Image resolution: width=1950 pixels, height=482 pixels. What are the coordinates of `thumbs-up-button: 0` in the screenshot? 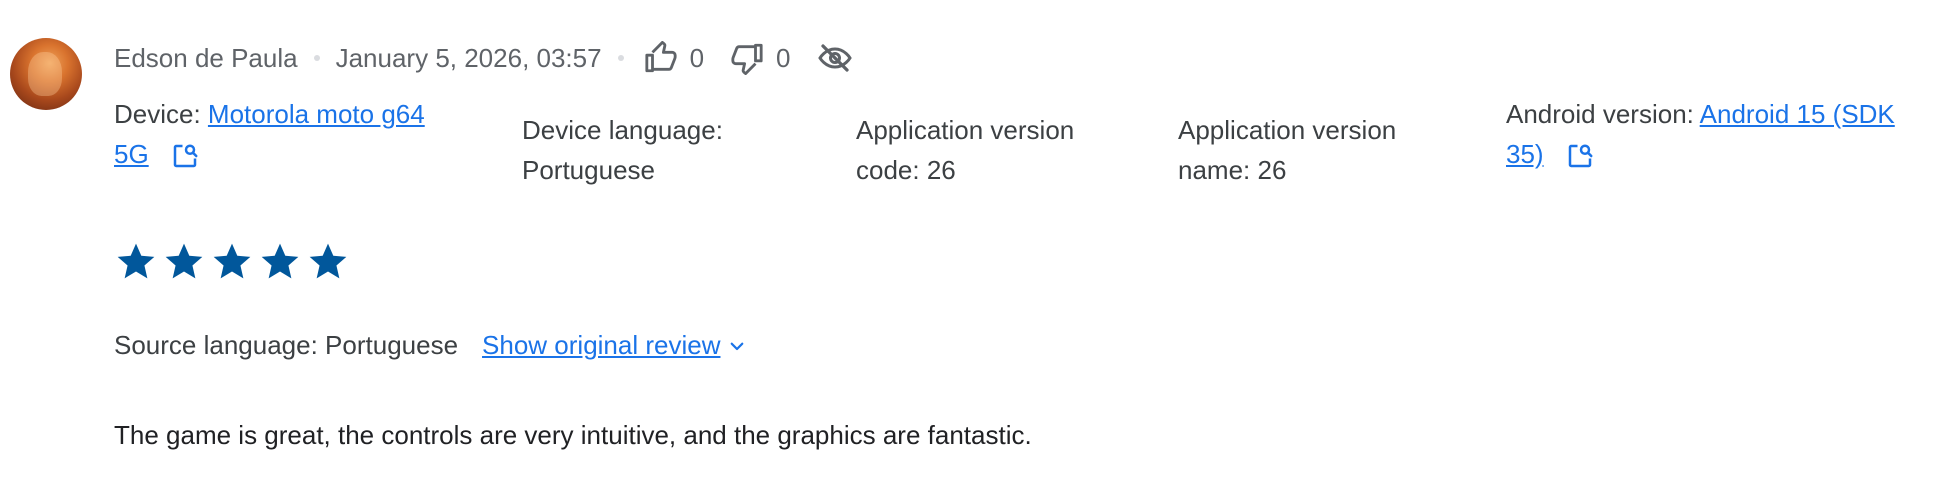 It's located at (674, 58).